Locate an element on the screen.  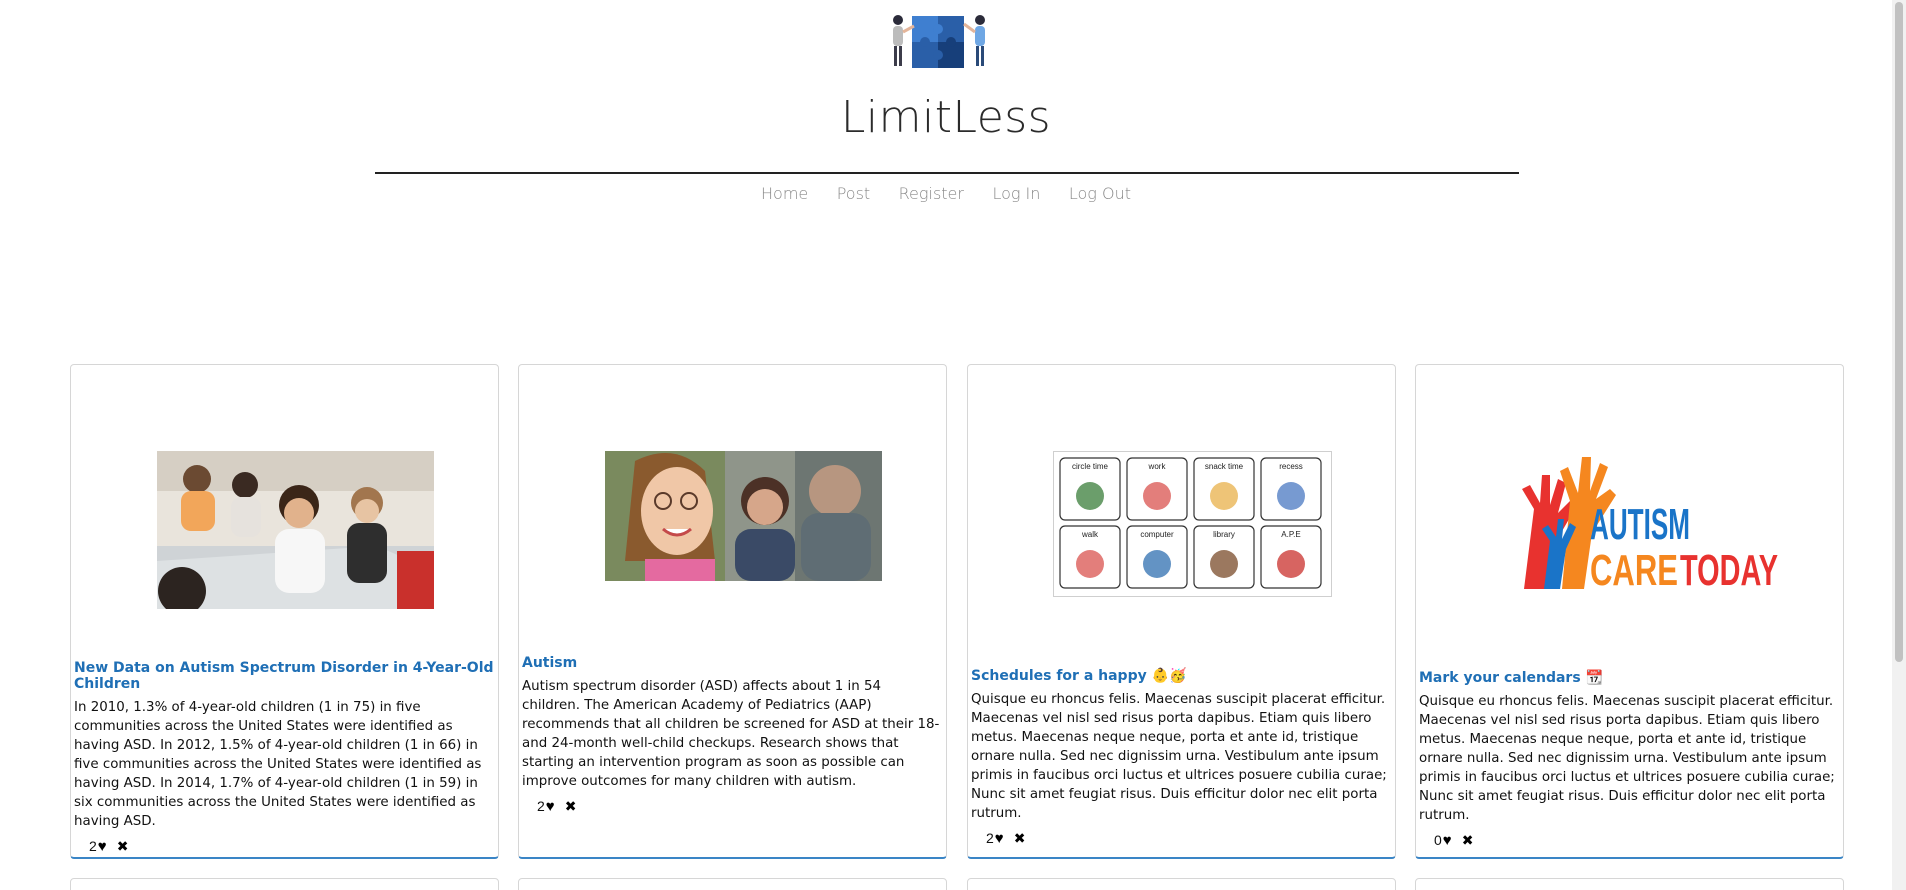
schedule-cell-label: recess is located at coordinates (1291, 466).